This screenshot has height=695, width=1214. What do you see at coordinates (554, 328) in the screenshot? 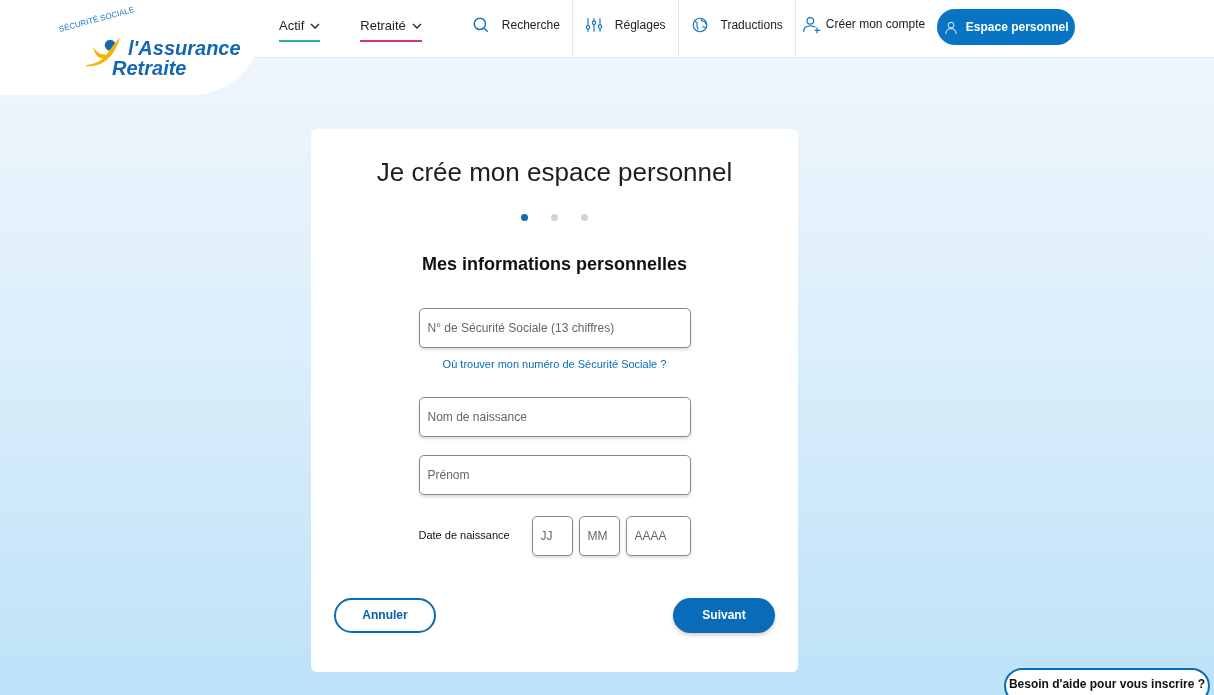
I see `ssn-field: N° de Sécurité Sociale (13 chiffres)` at bounding box center [554, 328].